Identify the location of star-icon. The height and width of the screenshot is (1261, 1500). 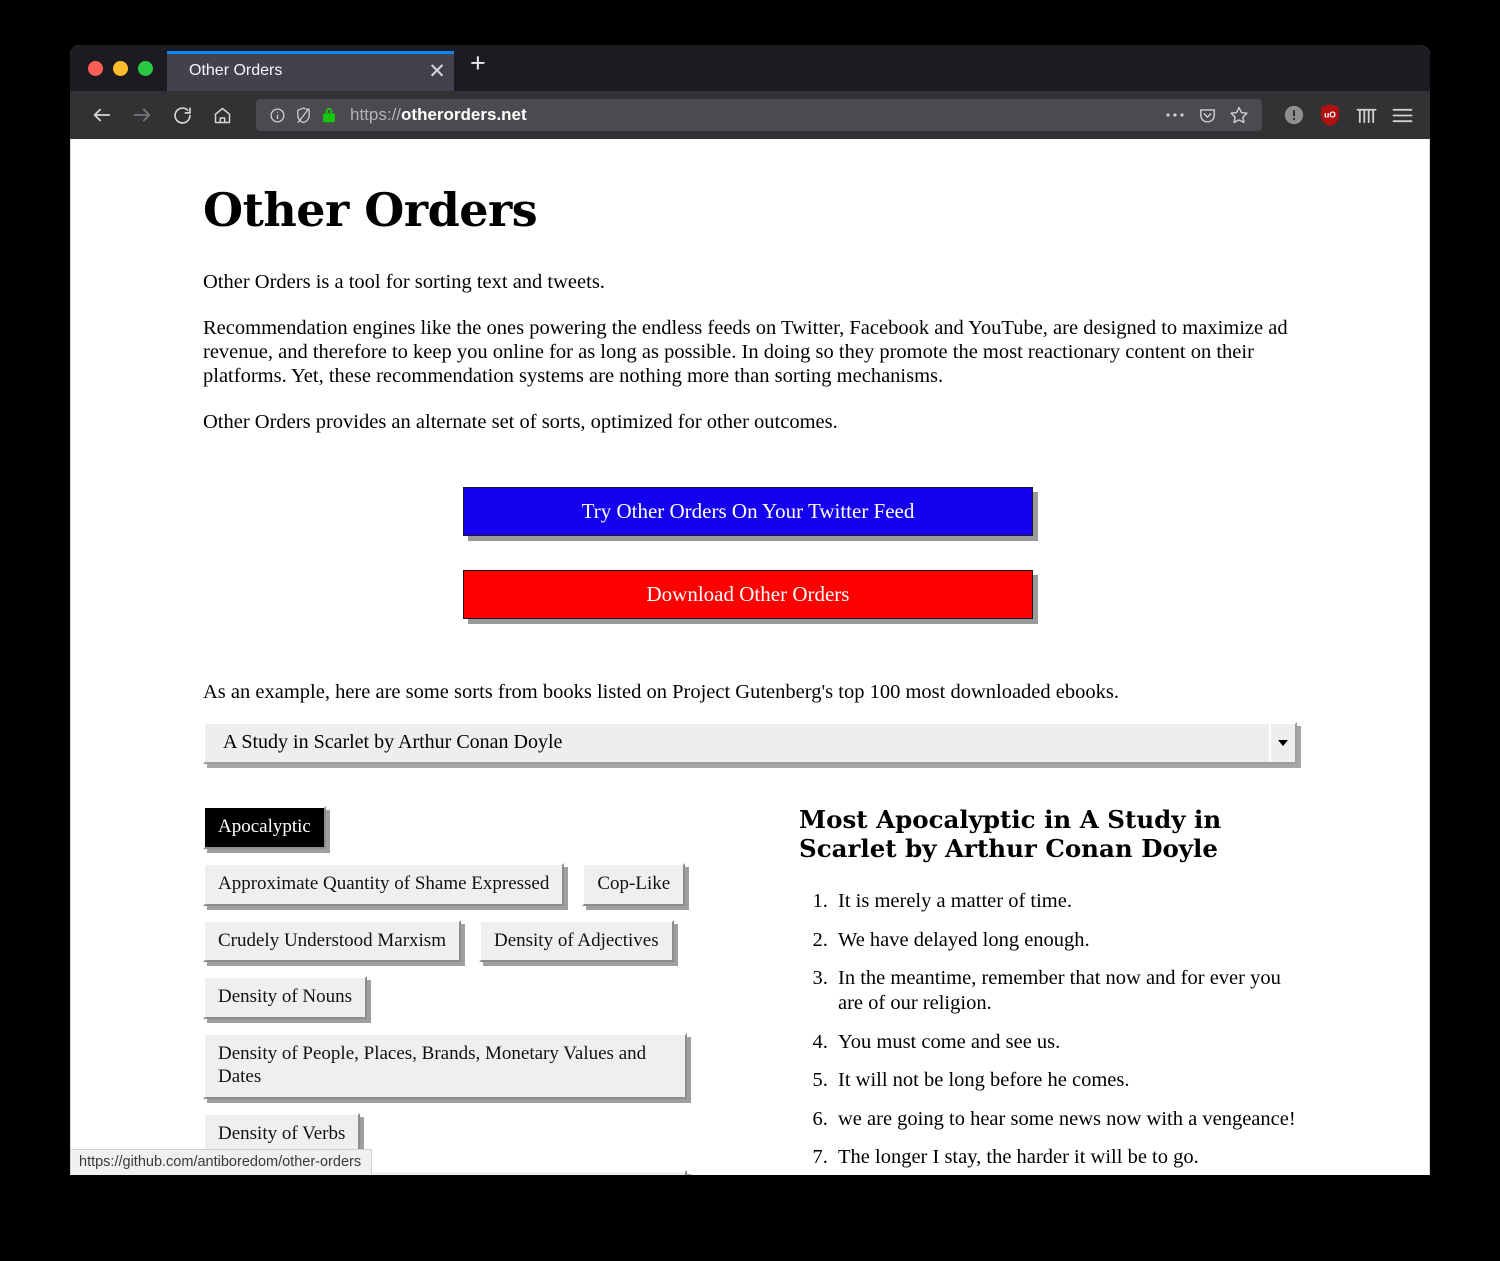
(1239, 115).